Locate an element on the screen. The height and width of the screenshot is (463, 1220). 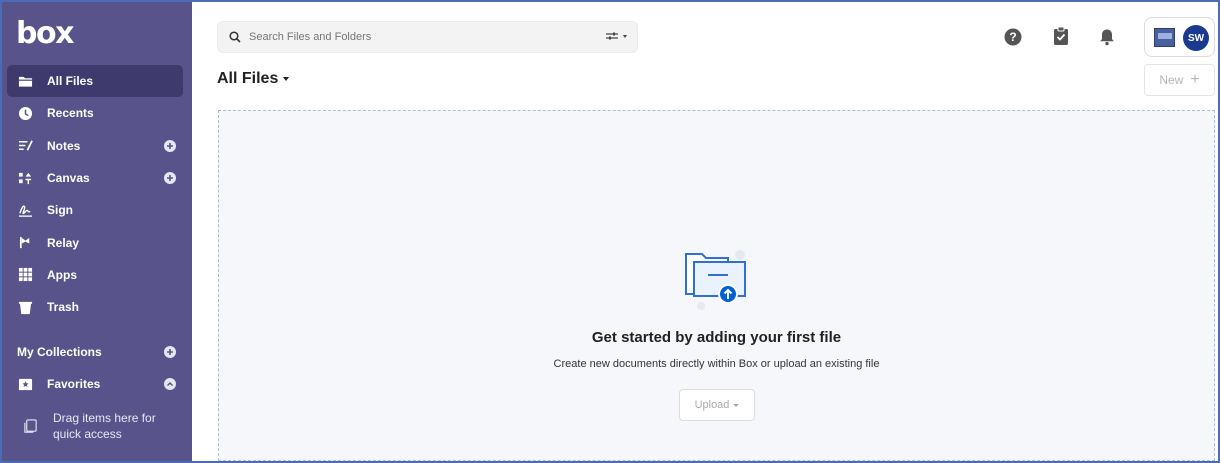
search-bar is located at coordinates (427, 37).